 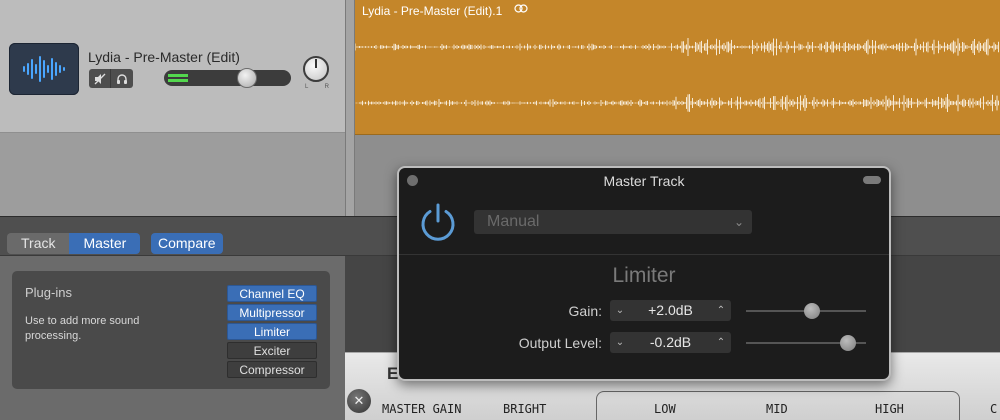 I want to click on tab-master: Master, so click(x=105, y=243).